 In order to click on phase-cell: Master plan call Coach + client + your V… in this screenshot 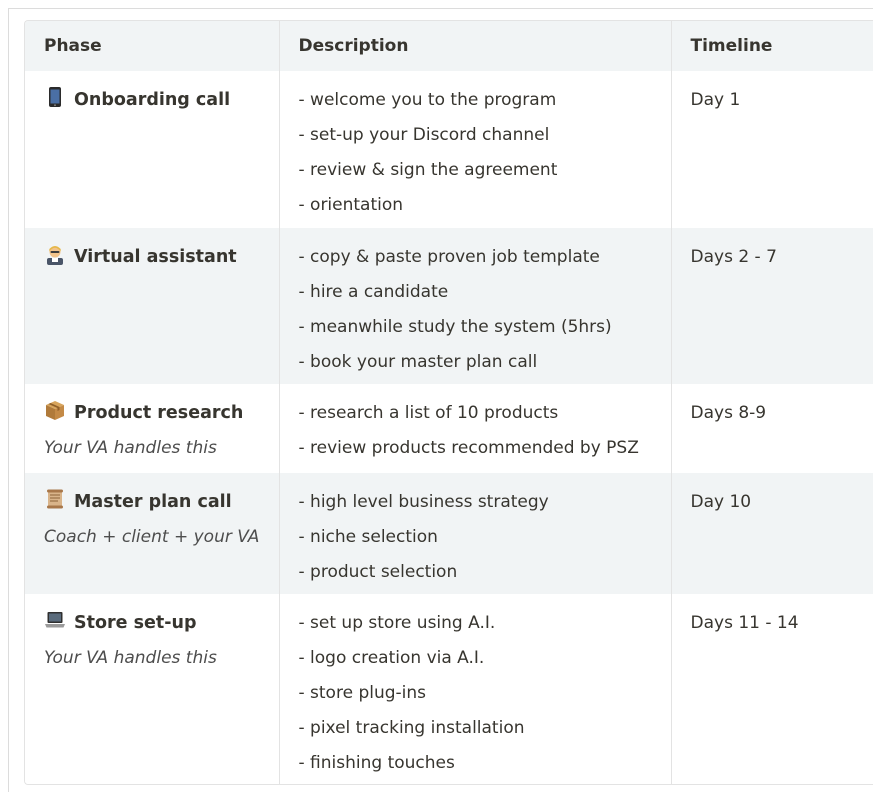, I will do `click(152, 533)`.